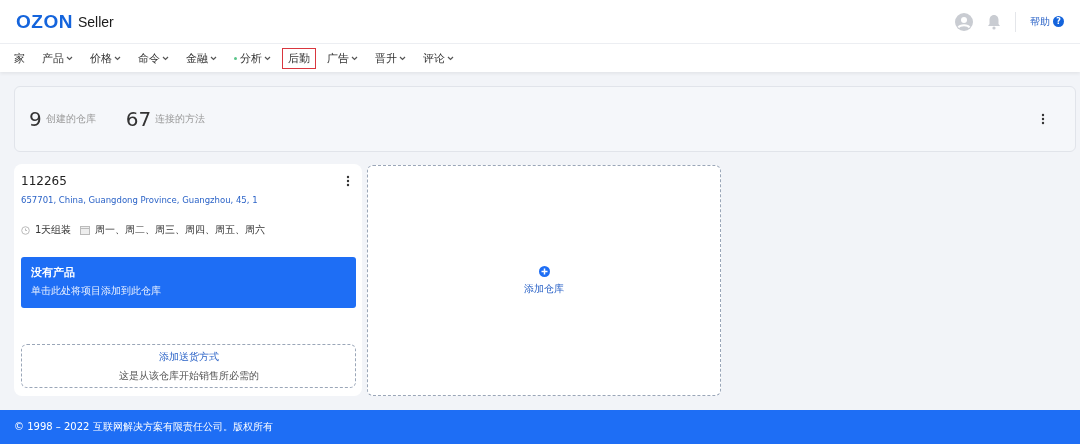 The width and height of the screenshot is (1080, 444). Describe the element at coordinates (299, 58) in the screenshot. I see `nav-tab: 后勤` at that location.